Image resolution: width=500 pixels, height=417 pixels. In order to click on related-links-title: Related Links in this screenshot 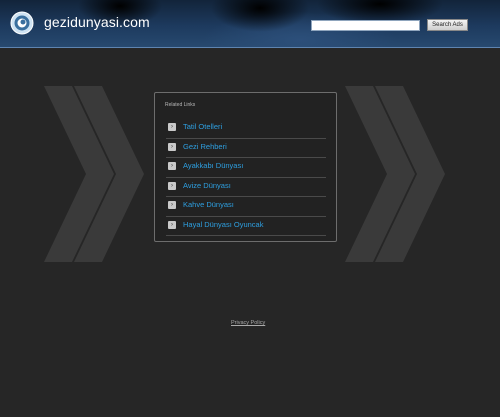, I will do `click(180, 105)`.